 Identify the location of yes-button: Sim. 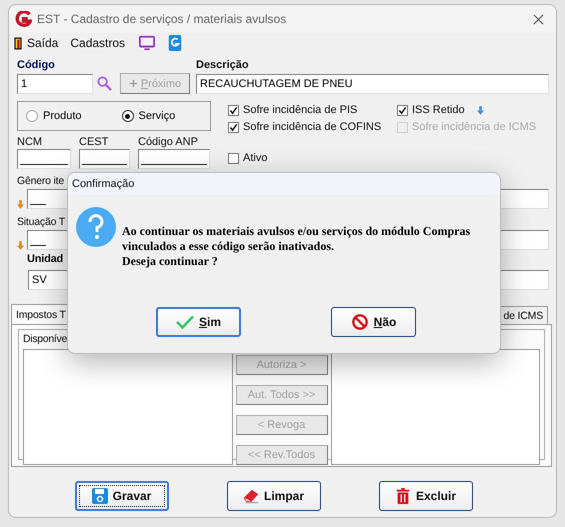
(198, 322).